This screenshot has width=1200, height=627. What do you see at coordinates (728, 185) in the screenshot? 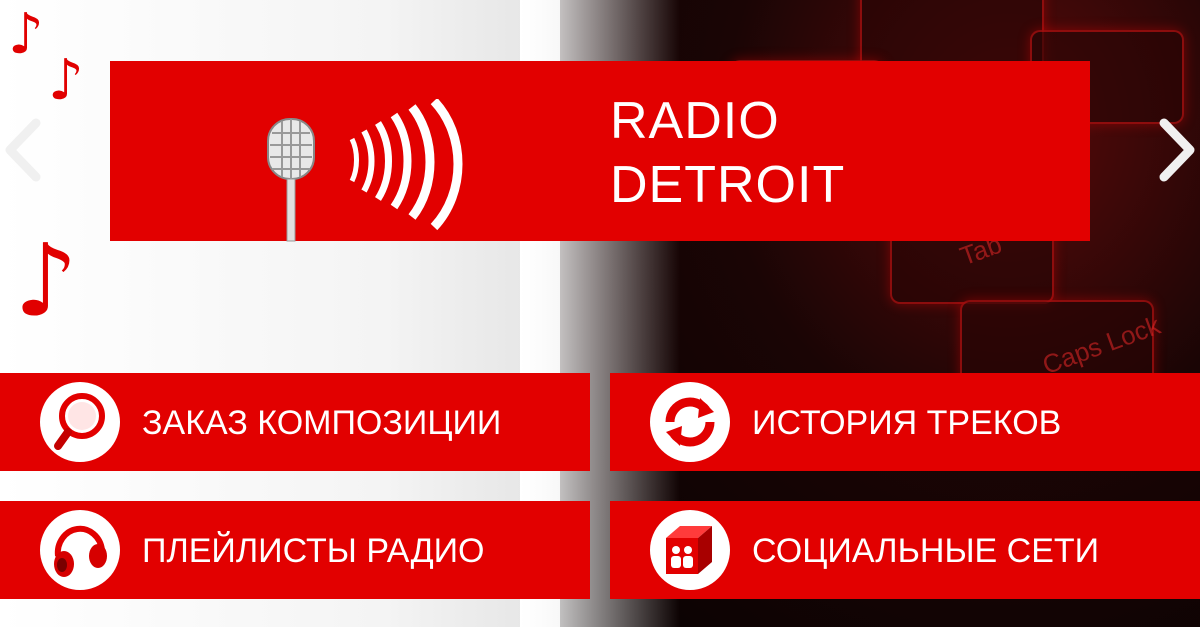
I see `title-line-2: DETROIT` at bounding box center [728, 185].